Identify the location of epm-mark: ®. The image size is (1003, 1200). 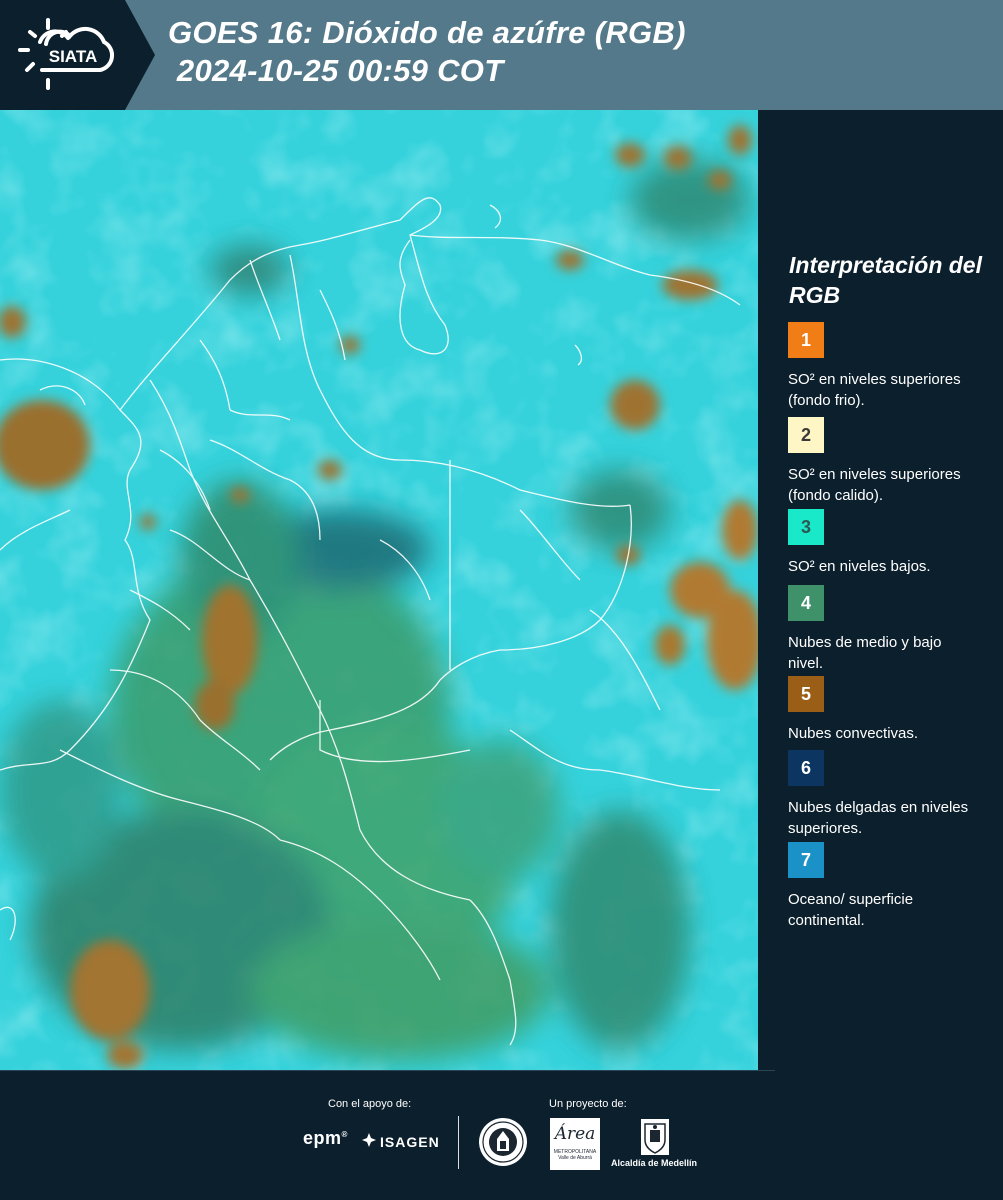
(344, 1134).